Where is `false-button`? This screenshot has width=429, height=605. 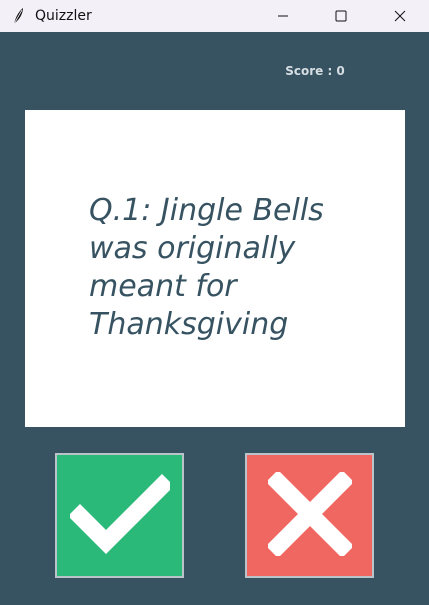 false-button is located at coordinates (309, 515).